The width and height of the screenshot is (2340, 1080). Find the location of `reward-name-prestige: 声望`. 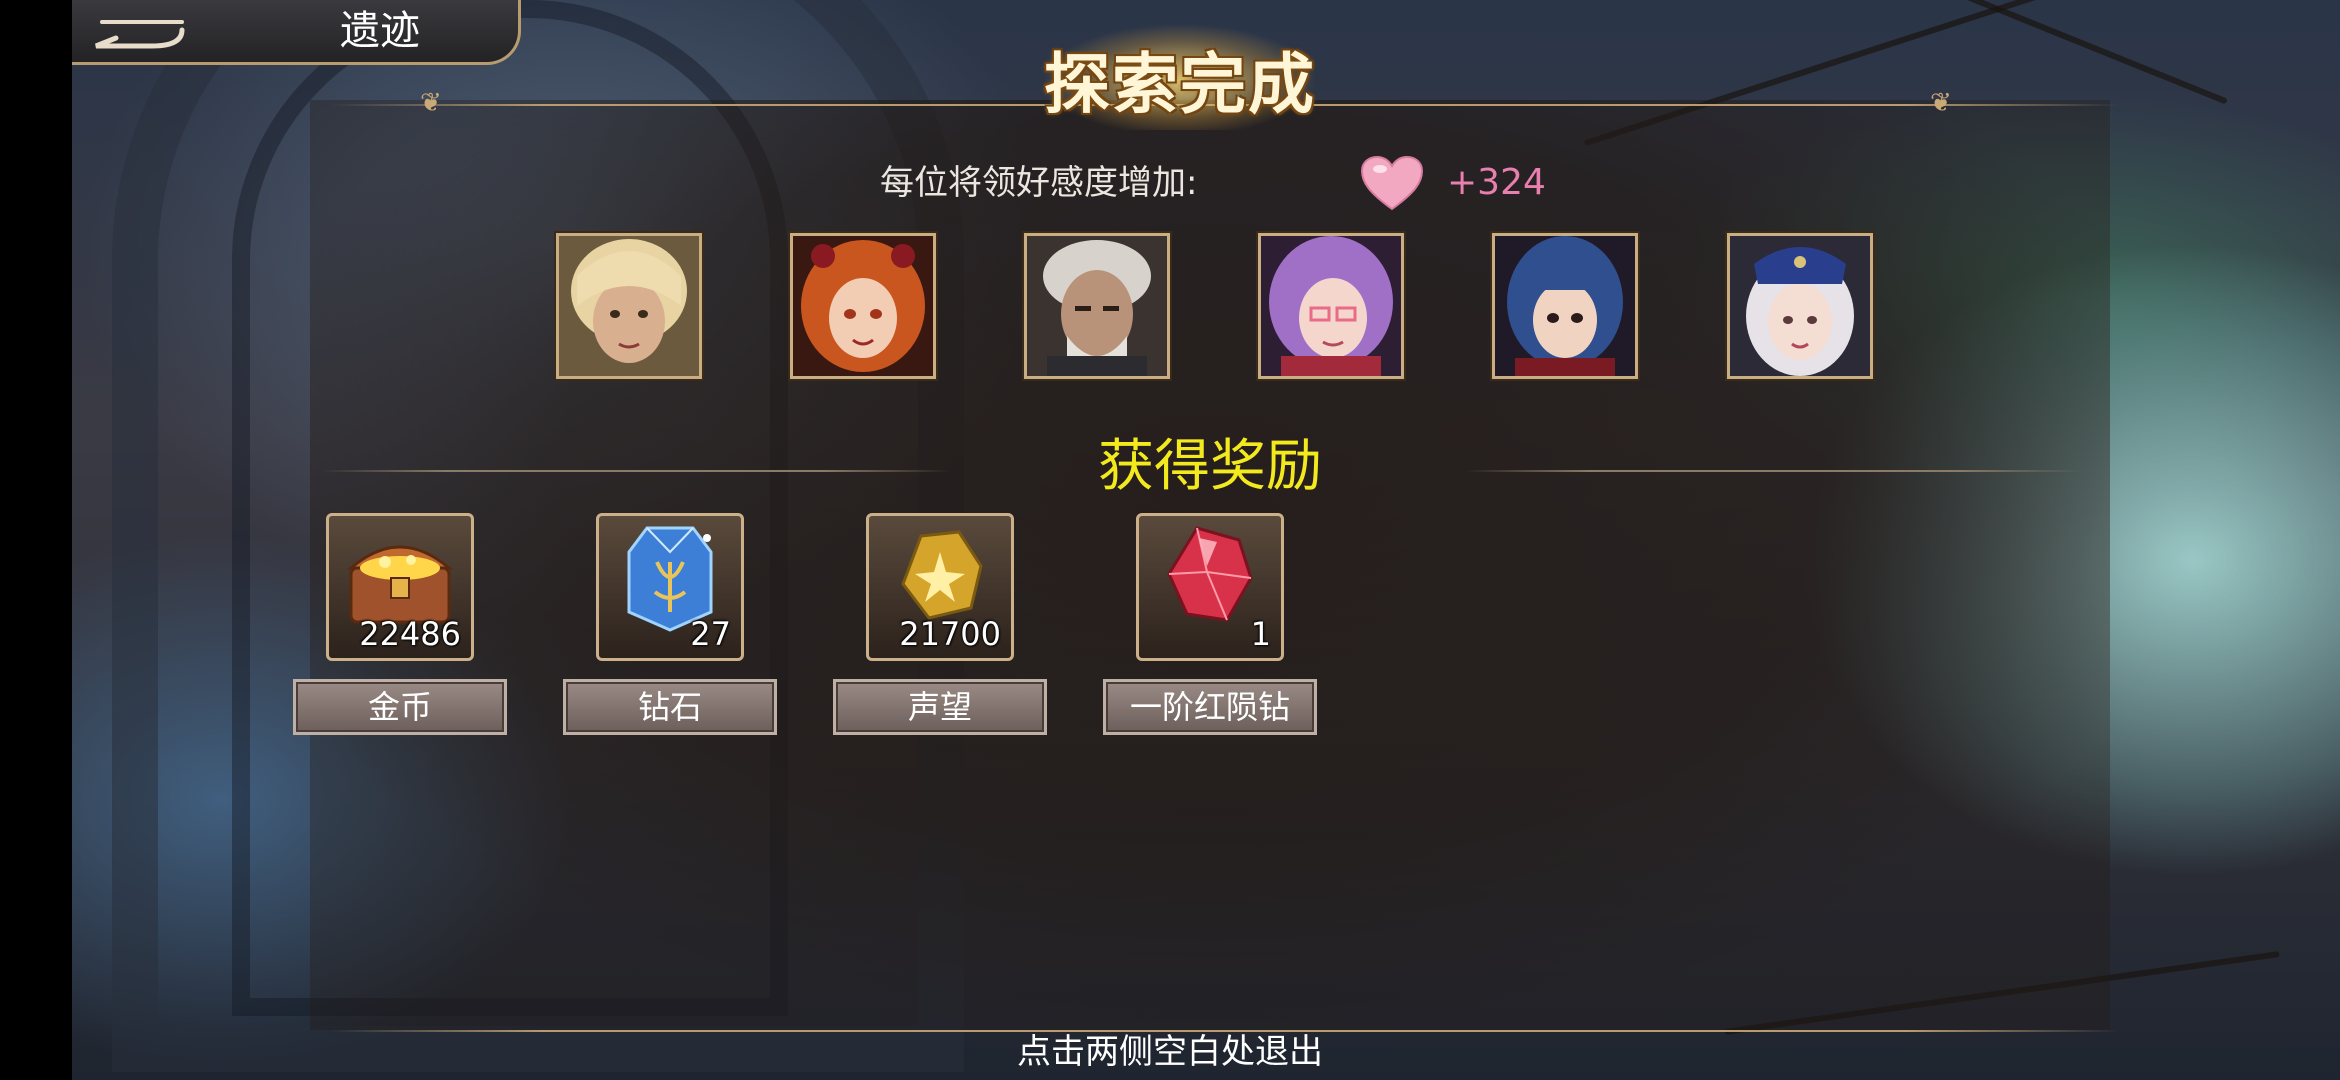

reward-name-prestige: 声望 is located at coordinates (940, 707).